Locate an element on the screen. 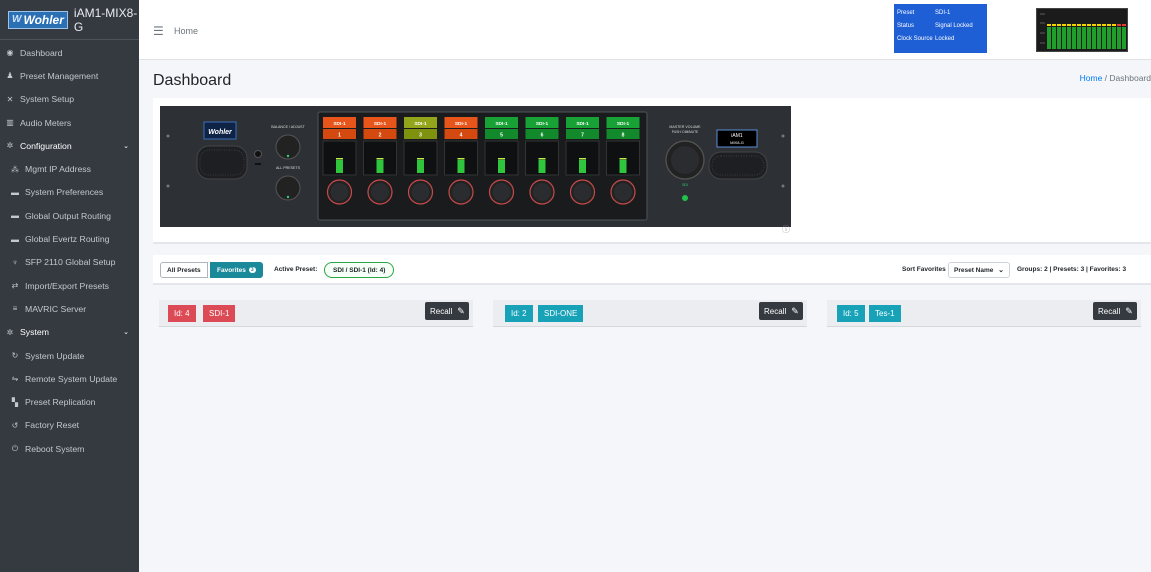 The height and width of the screenshot is (572, 1151). hamburger-menu-icon: ☰ is located at coordinates (158, 31).